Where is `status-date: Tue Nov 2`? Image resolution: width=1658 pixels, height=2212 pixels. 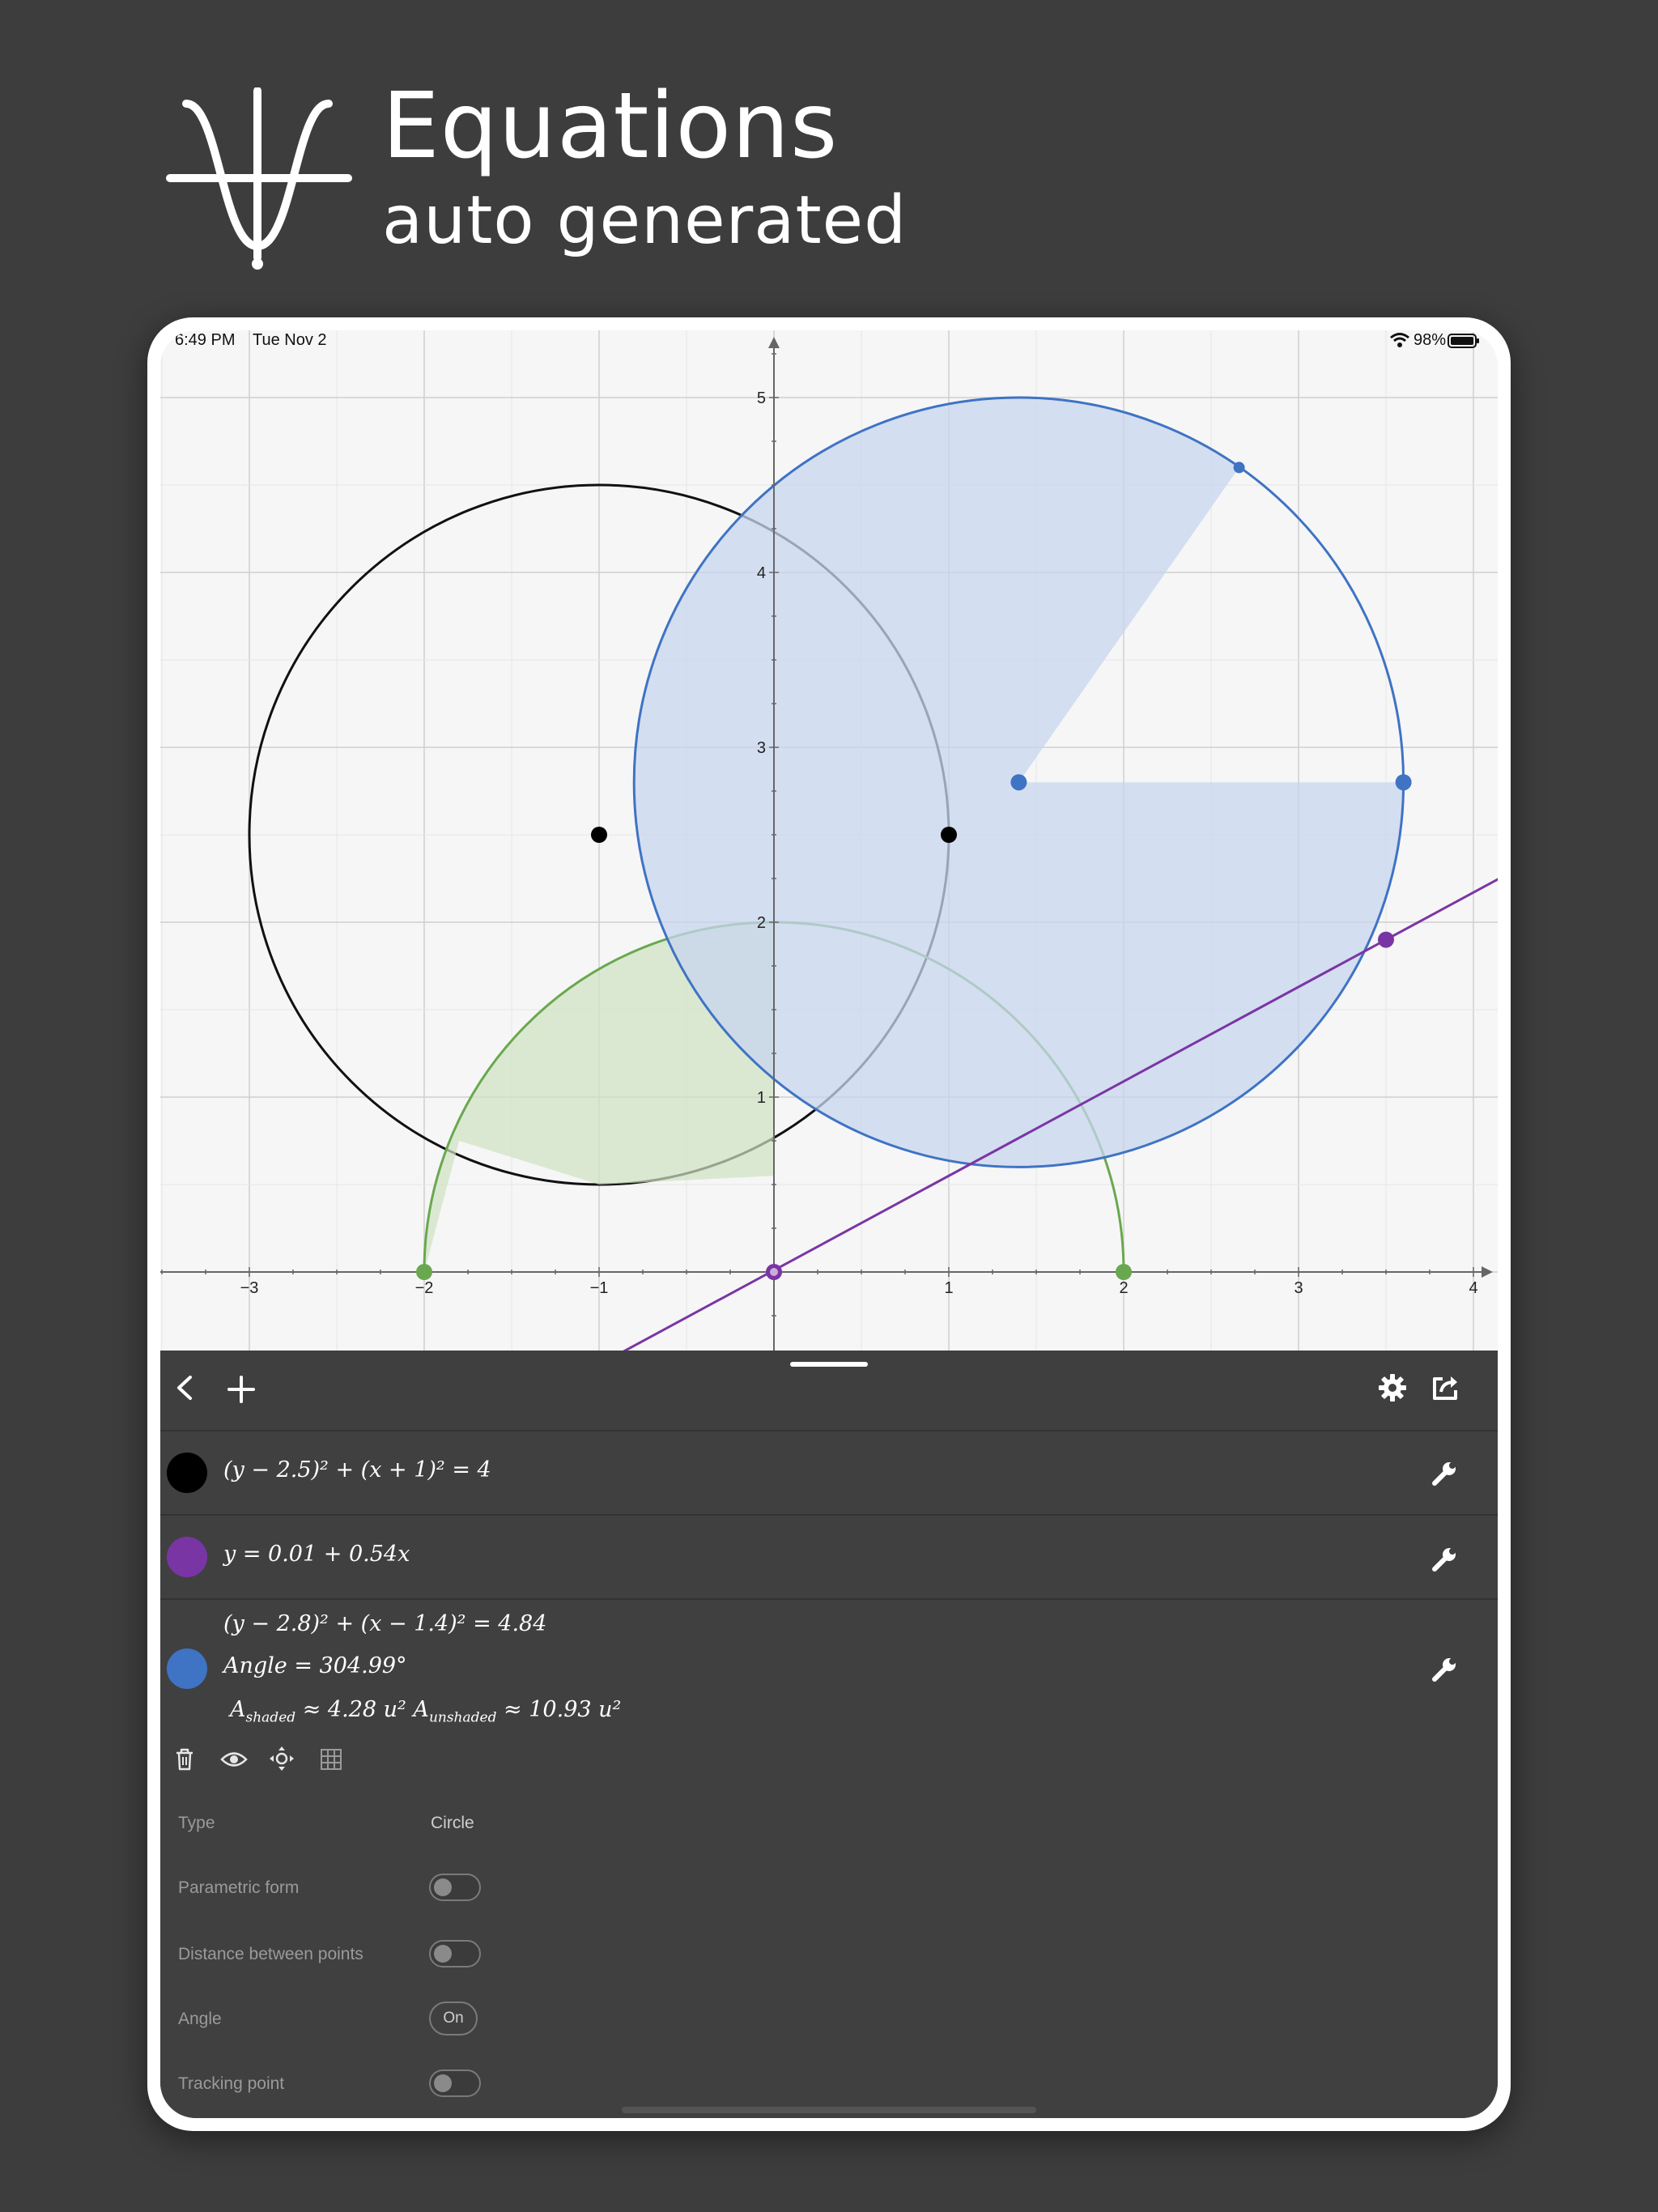 status-date: Tue Nov 2 is located at coordinates (290, 340).